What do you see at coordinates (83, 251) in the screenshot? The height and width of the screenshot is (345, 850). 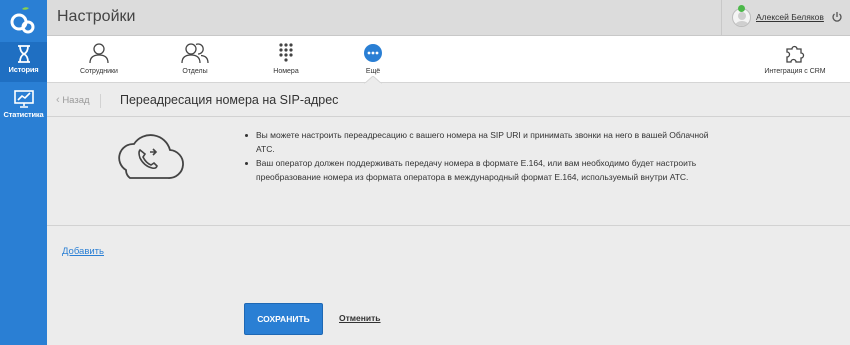 I see `add-link: Добавить` at bounding box center [83, 251].